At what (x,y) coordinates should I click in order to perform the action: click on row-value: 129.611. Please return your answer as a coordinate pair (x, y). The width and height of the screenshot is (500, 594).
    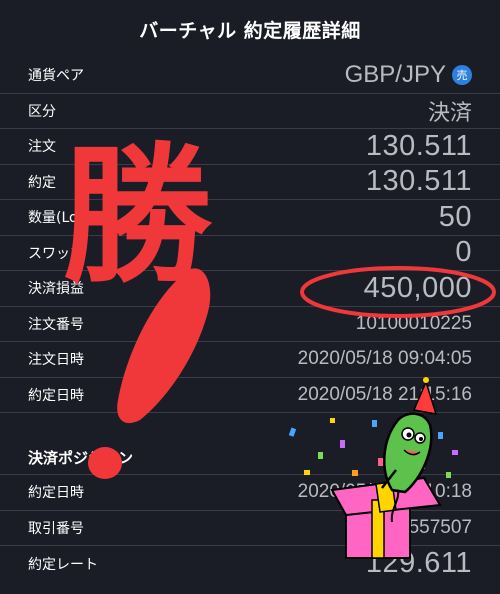
    Looking at the image, I should click on (418, 563).